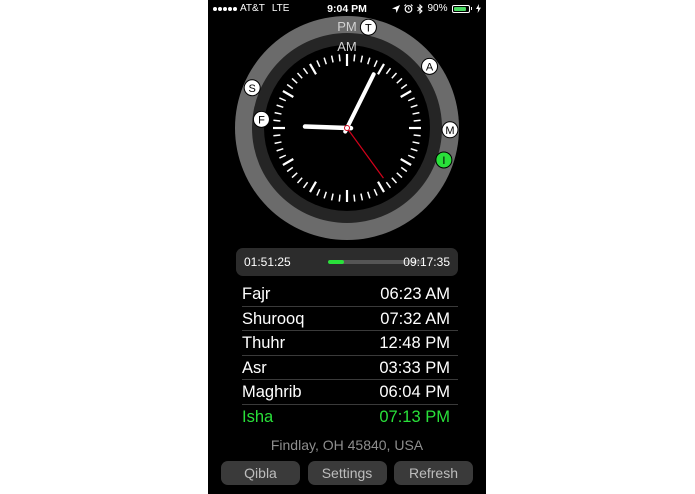  Describe the element at coordinates (260, 473) in the screenshot. I see `qibla-button: Qibla` at that location.